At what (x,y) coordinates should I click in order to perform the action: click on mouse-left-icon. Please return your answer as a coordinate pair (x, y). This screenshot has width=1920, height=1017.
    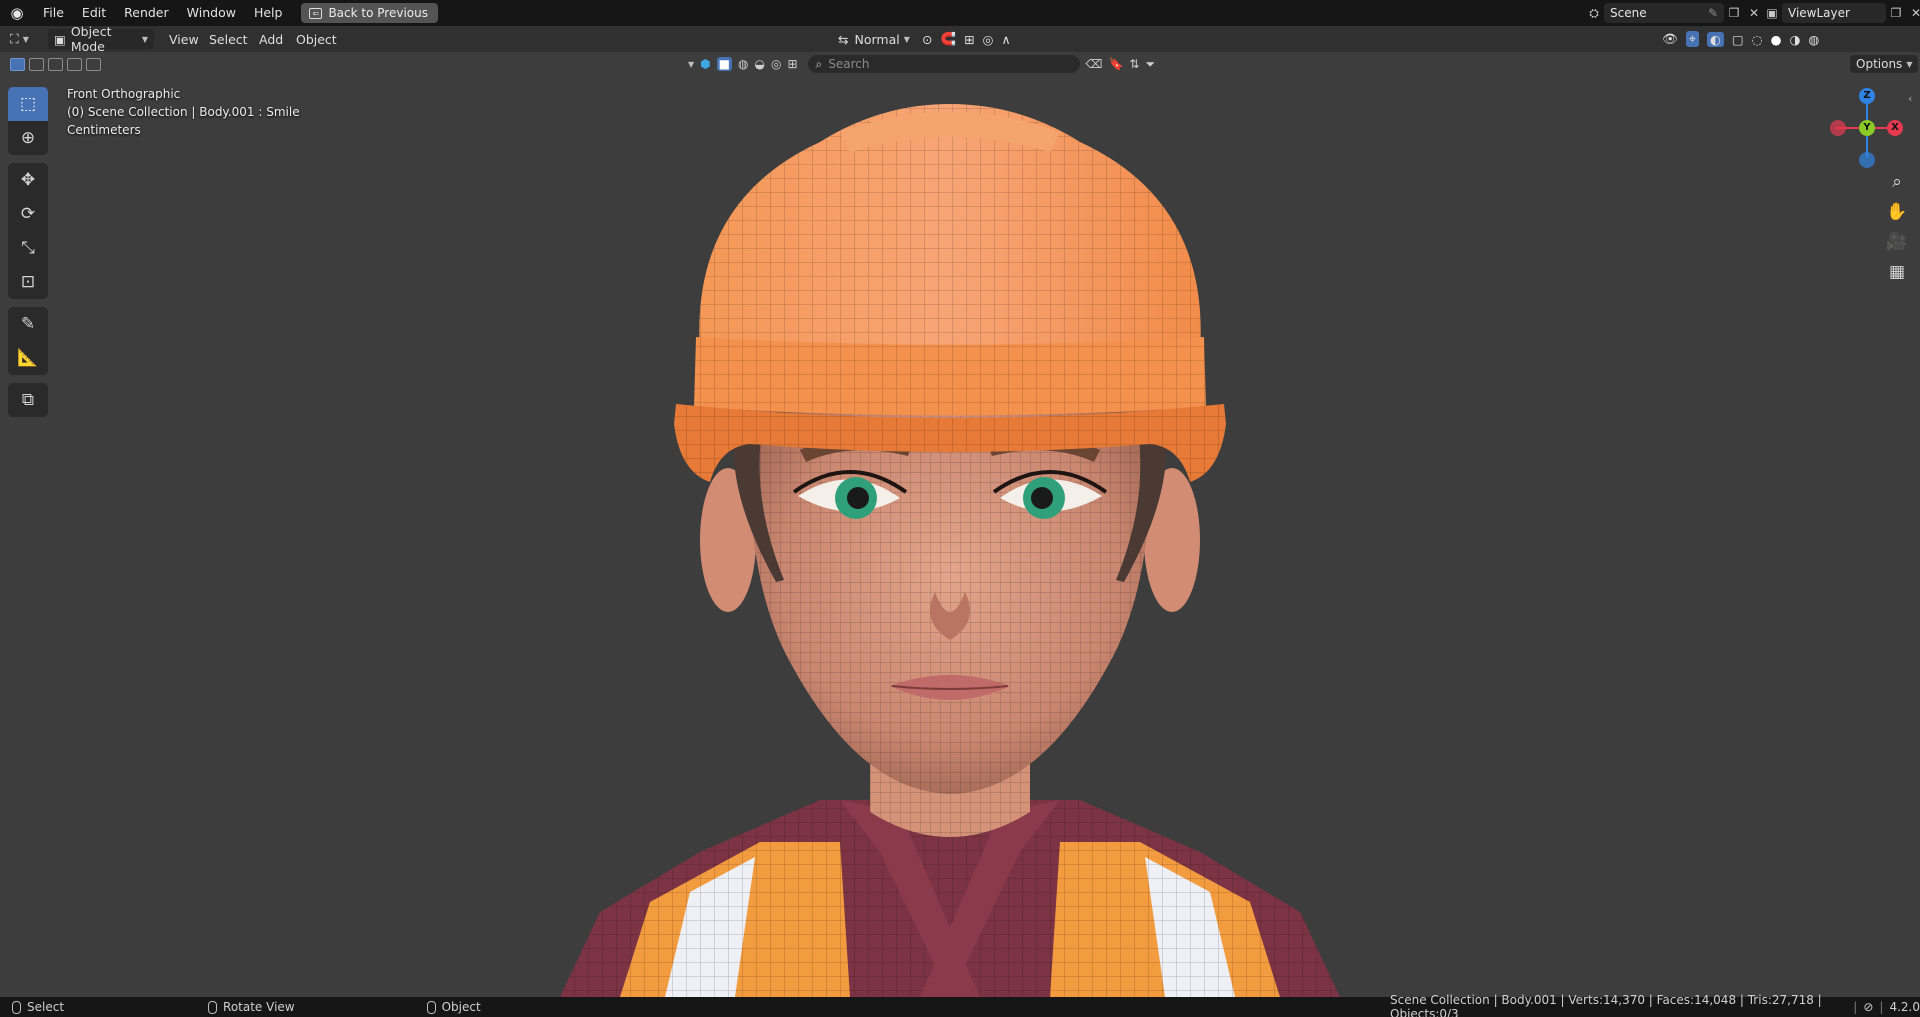
    Looking at the image, I should click on (16, 1007).